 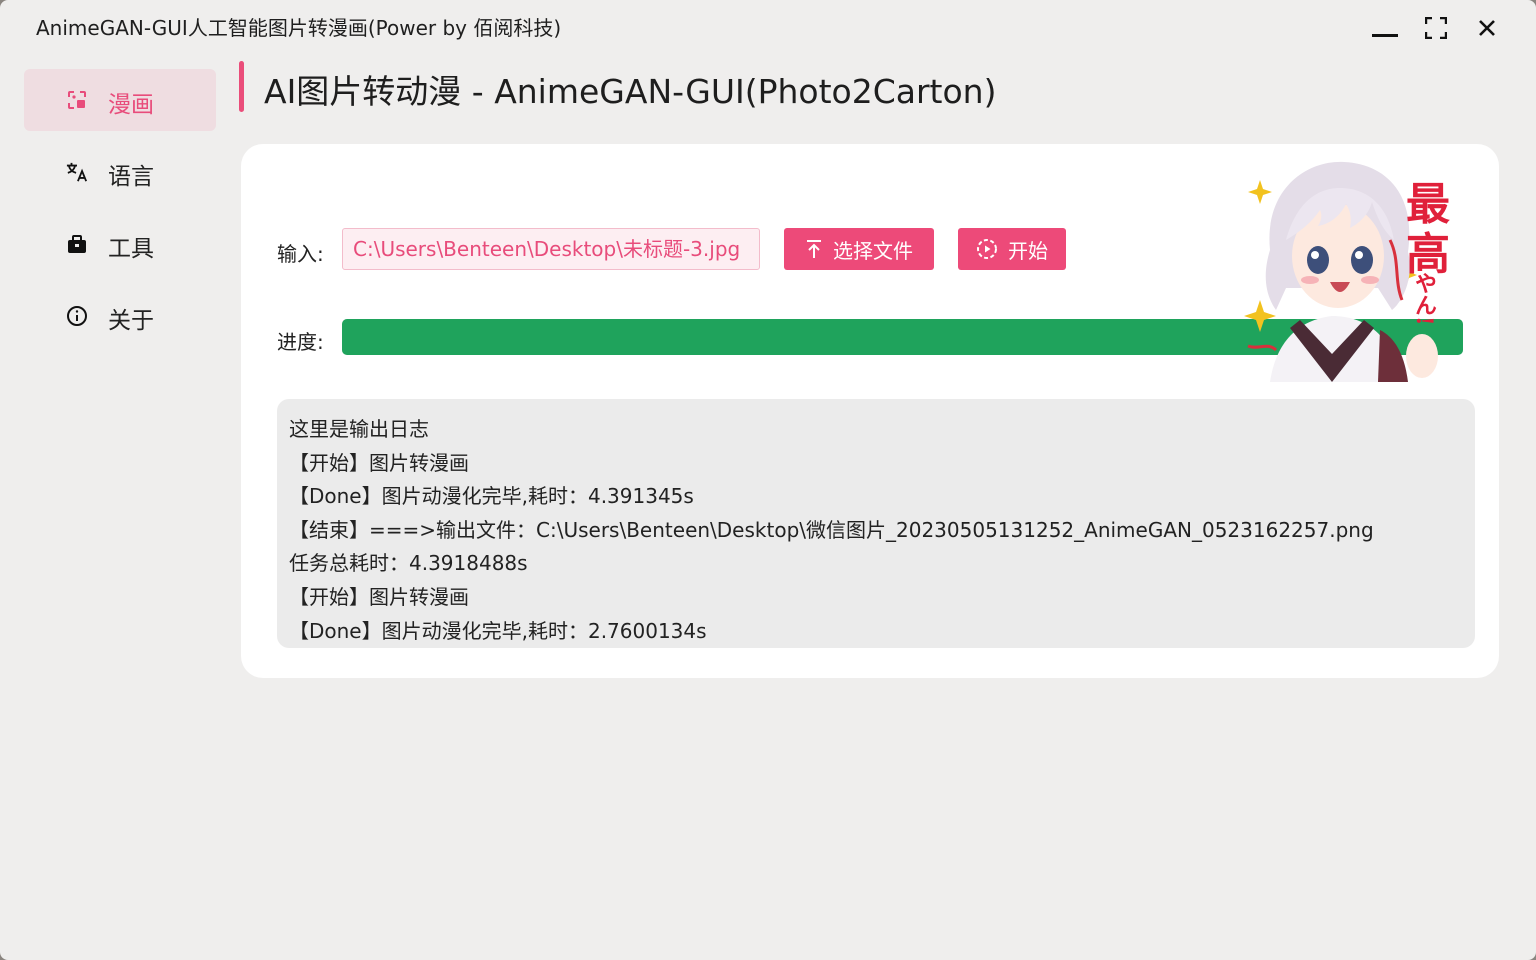 I want to click on log-line: 这里是输出日志, so click(x=359, y=429).